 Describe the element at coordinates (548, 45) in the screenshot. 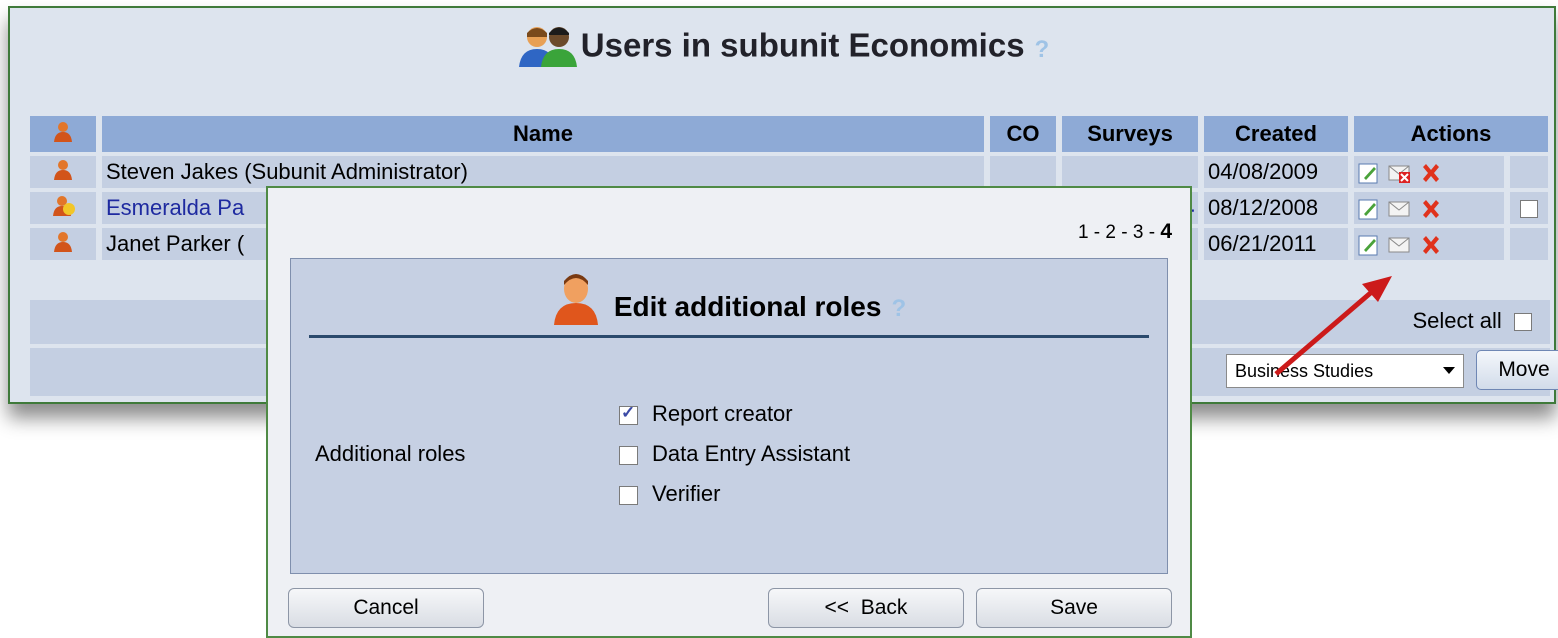

I see `users-group-icon` at that location.